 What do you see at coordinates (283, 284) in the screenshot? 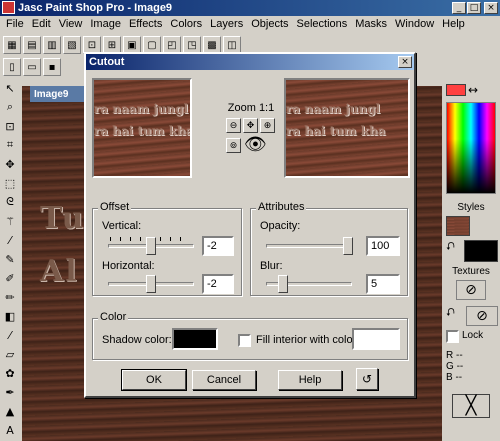
I see `blur-slider-thumb` at bounding box center [283, 284].